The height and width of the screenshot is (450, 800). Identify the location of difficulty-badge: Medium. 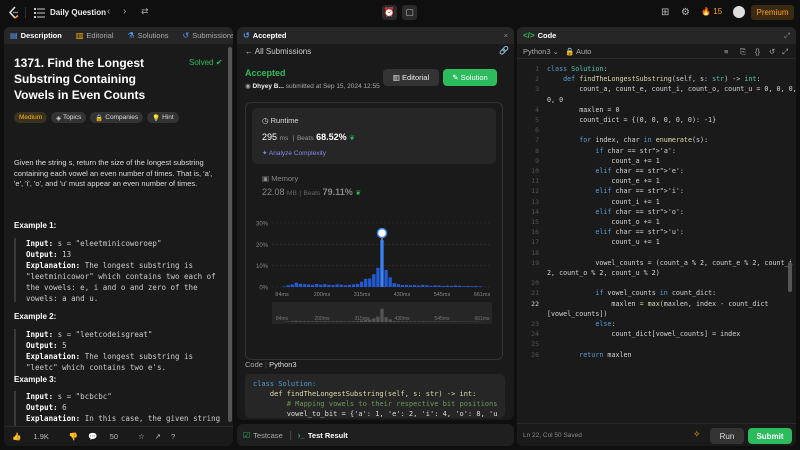
(31, 117).